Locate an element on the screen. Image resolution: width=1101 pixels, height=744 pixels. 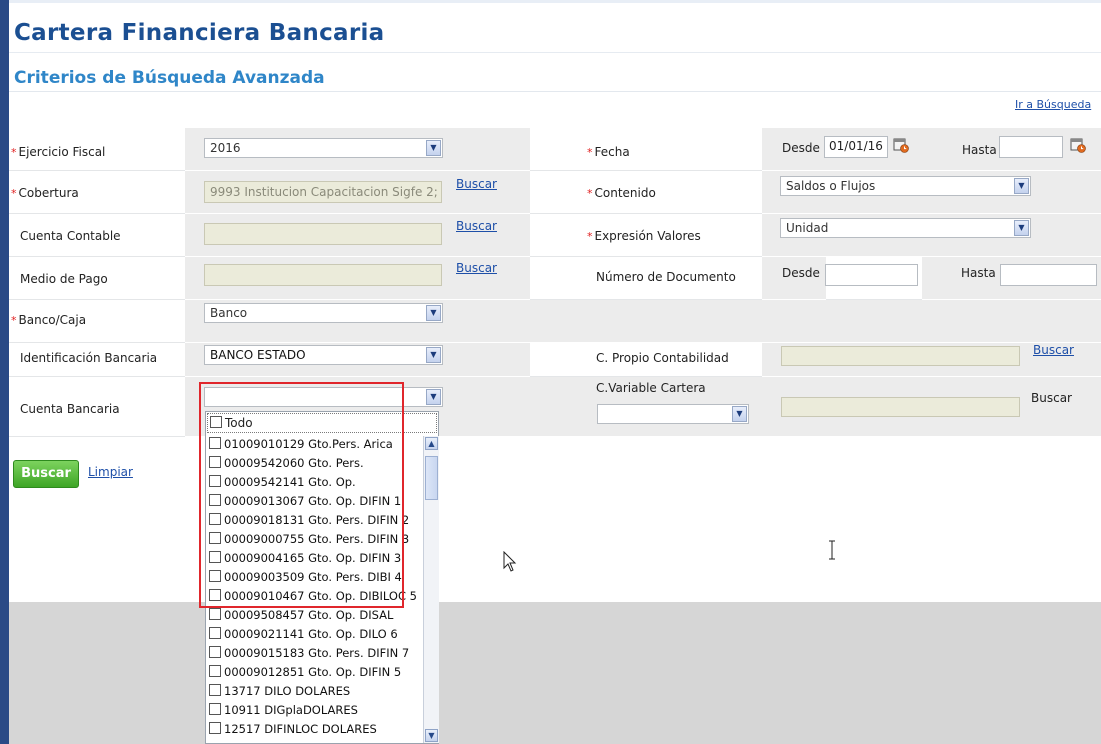
label-identificacion-bancaria: Identificación Bancaria is located at coordinates (89, 358).